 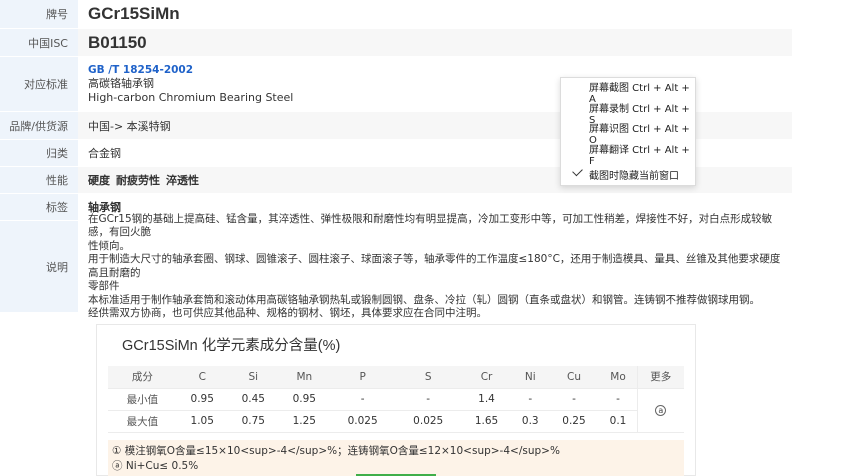 What do you see at coordinates (39, 14) in the screenshot?
I see `grade-label: 牌号` at bounding box center [39, 14].